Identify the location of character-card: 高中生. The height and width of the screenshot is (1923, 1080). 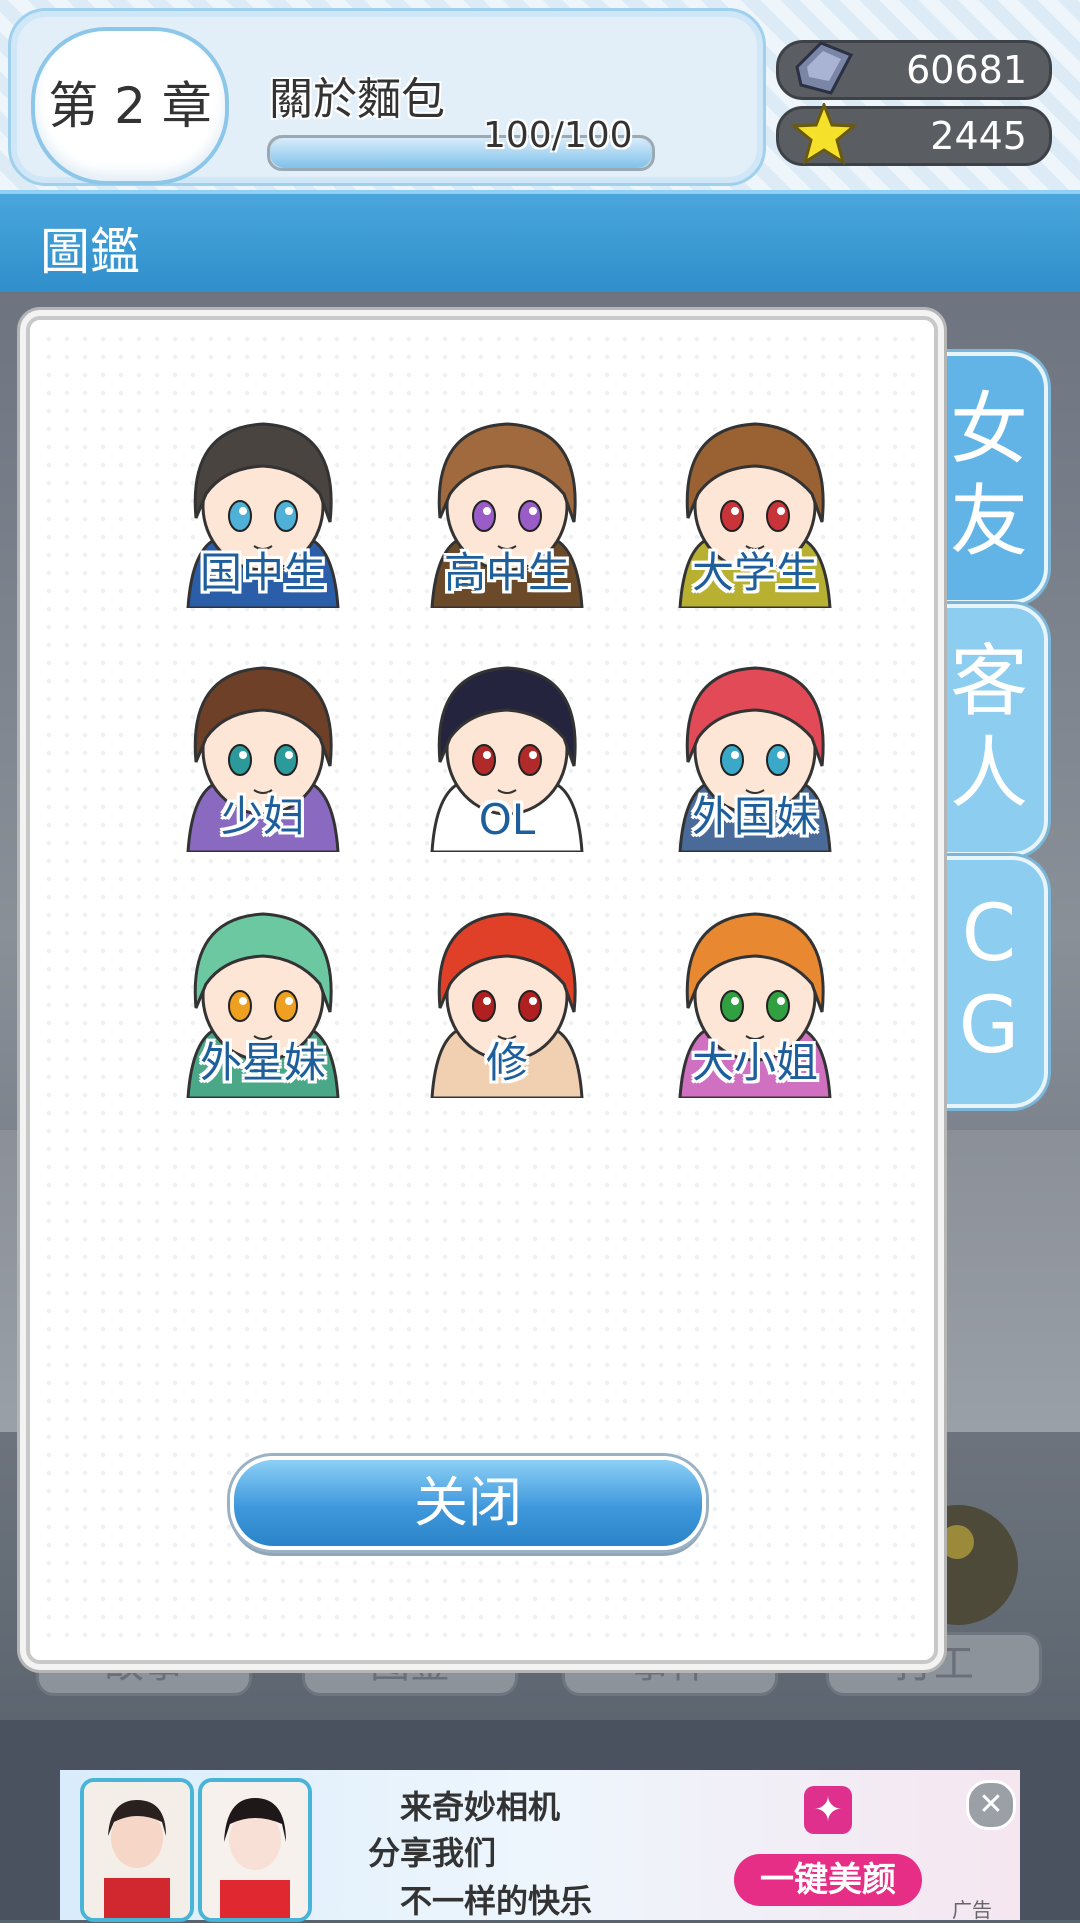
(507, 503).